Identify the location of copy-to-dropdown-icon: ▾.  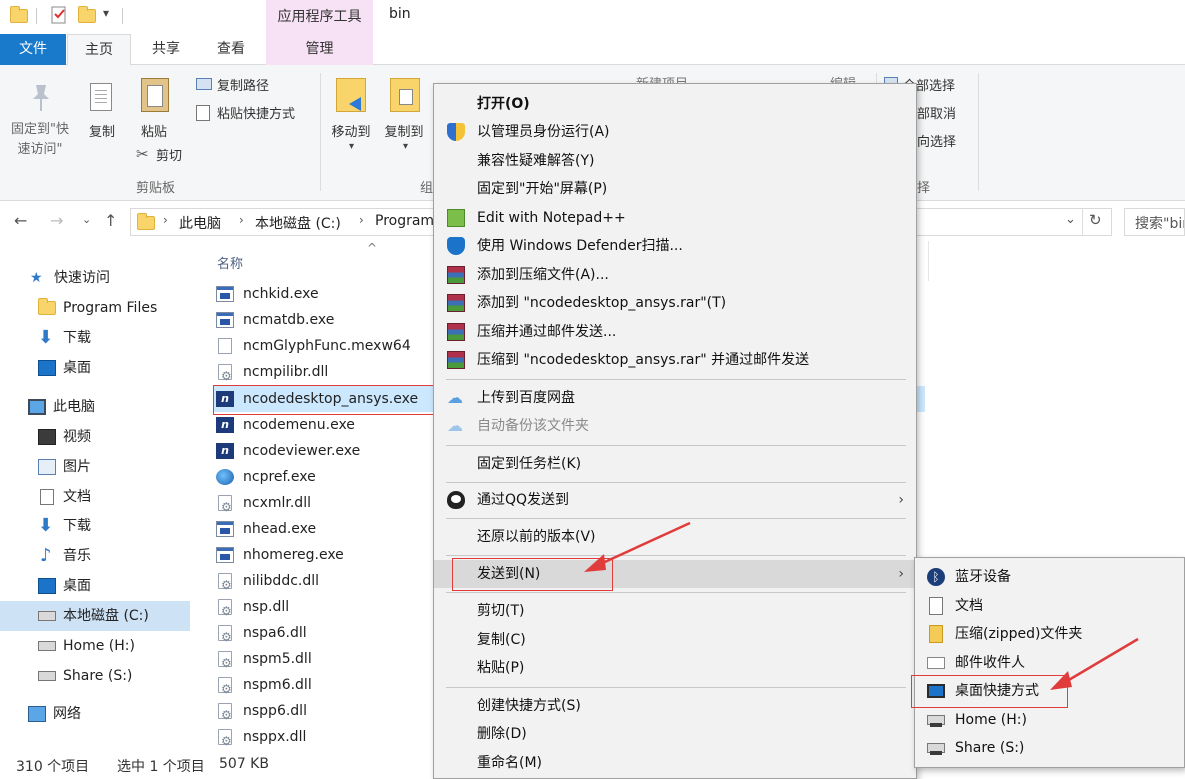
(405, 146).